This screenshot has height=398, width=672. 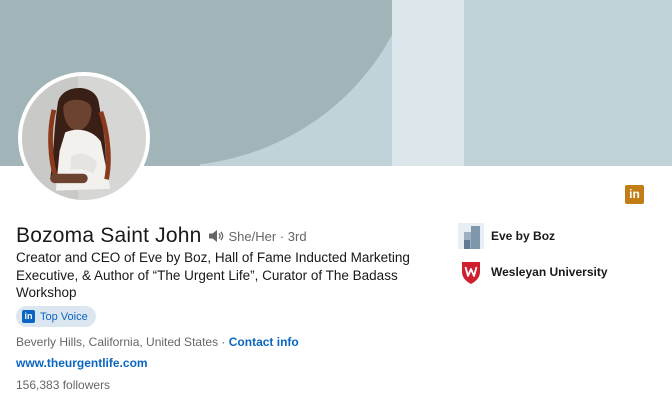 What do you see at coordinates (523, 236) in the screenshot?
I see `experience-label: Eve by Boz` at bounding box center [523, 236].